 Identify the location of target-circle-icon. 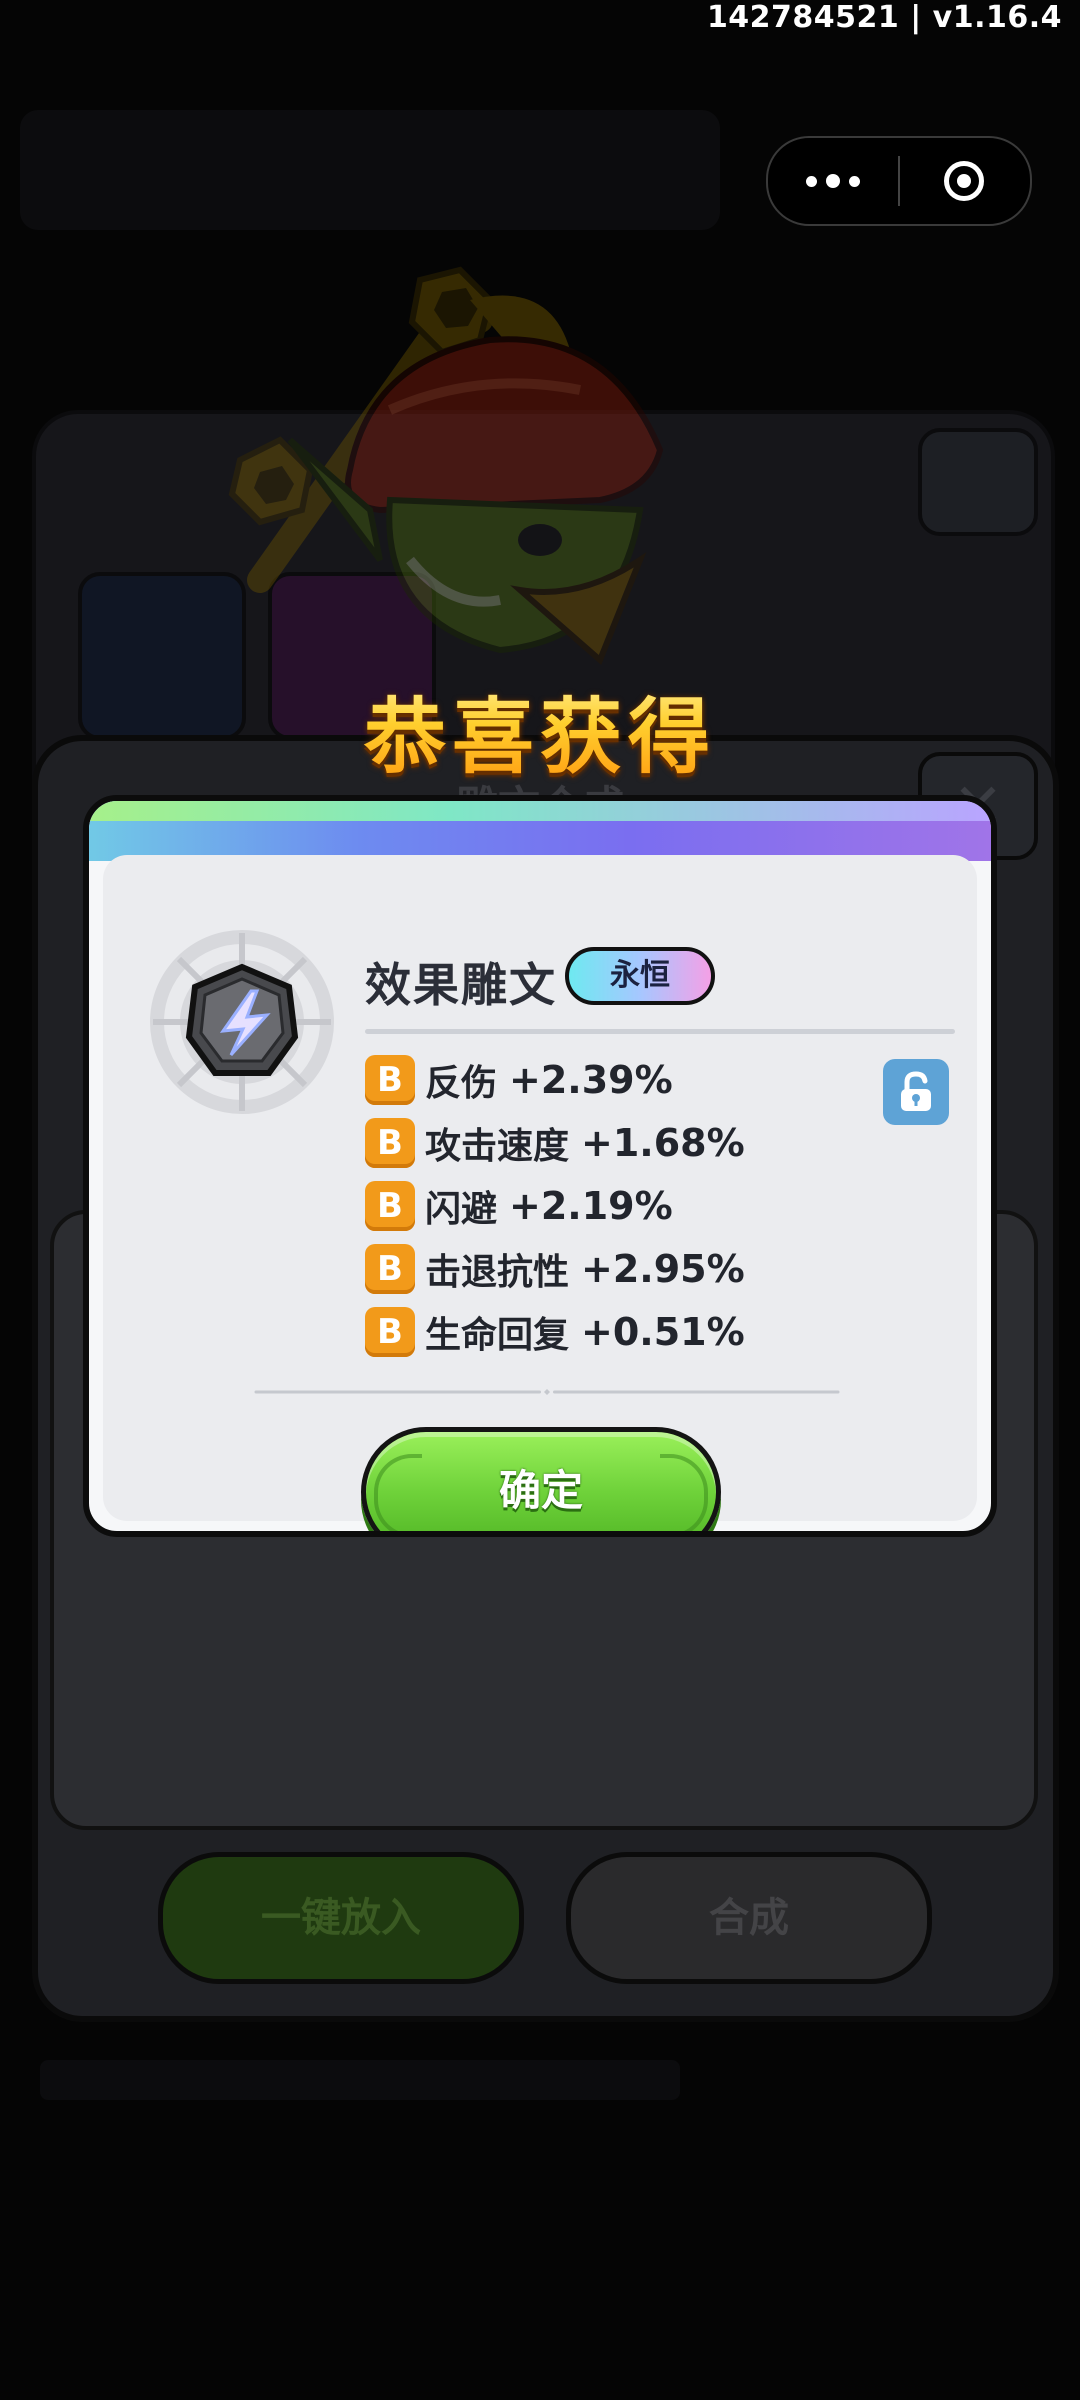
(964, 181).